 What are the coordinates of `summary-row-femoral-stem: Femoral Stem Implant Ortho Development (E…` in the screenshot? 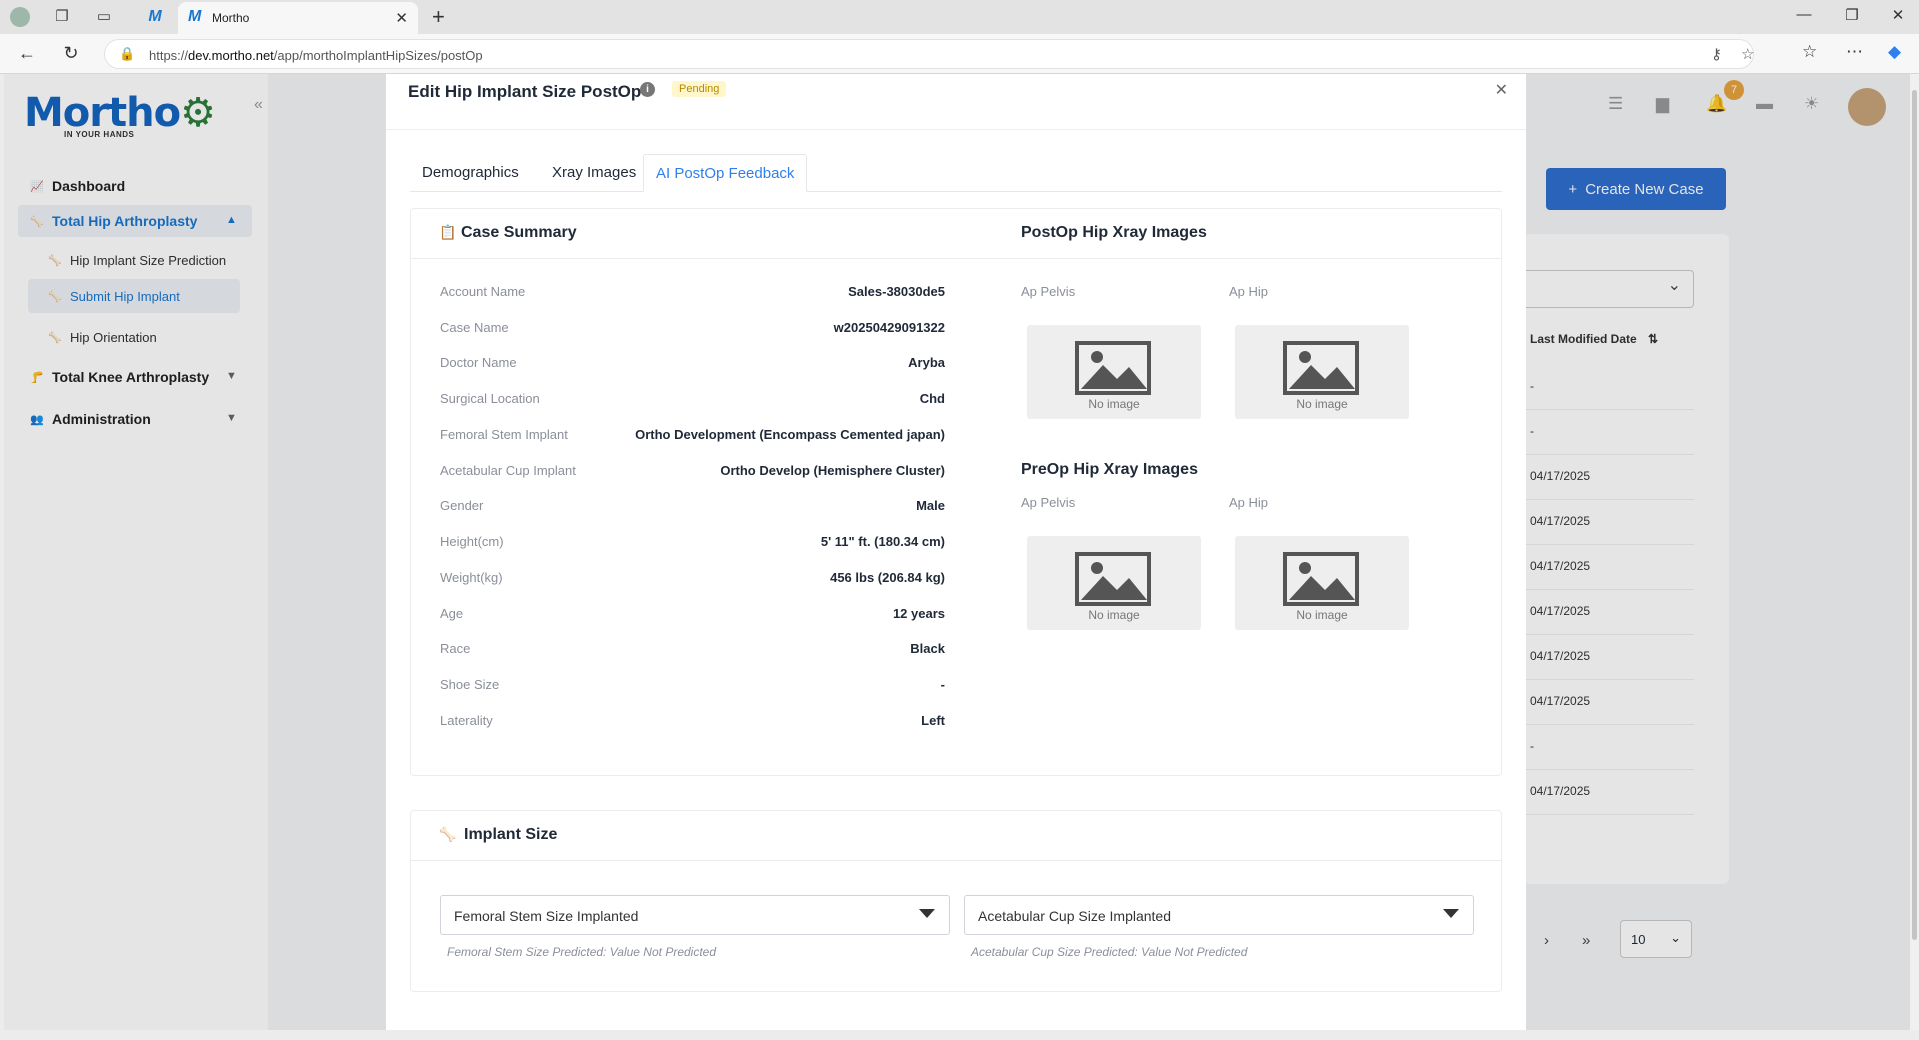 It's located at (692, 437).